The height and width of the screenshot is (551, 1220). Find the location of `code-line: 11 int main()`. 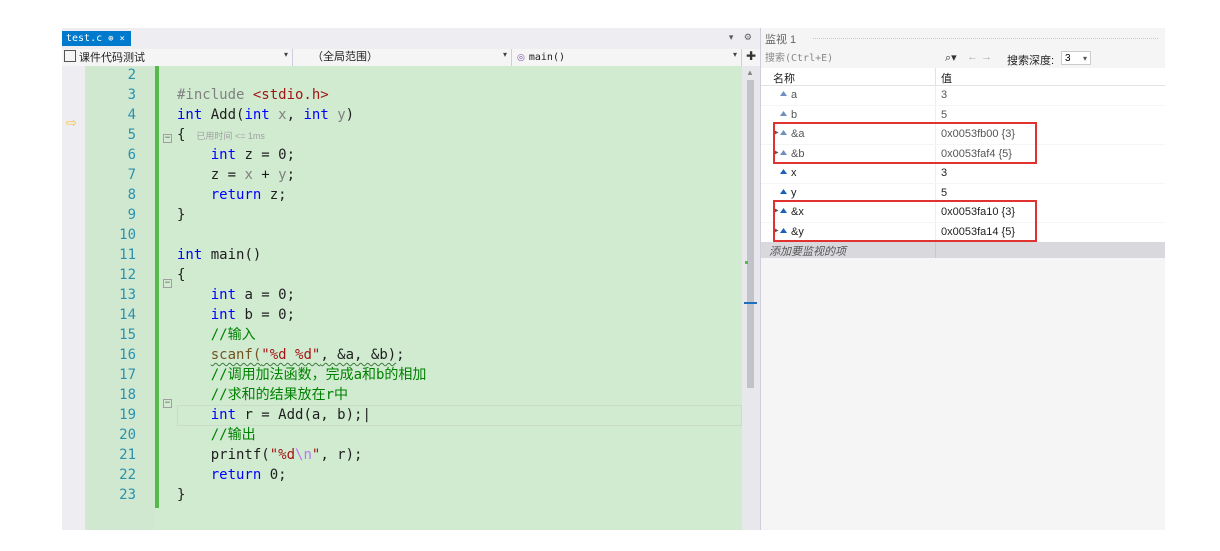

code-line: 11 int main() is located at coordinates (402, 255).